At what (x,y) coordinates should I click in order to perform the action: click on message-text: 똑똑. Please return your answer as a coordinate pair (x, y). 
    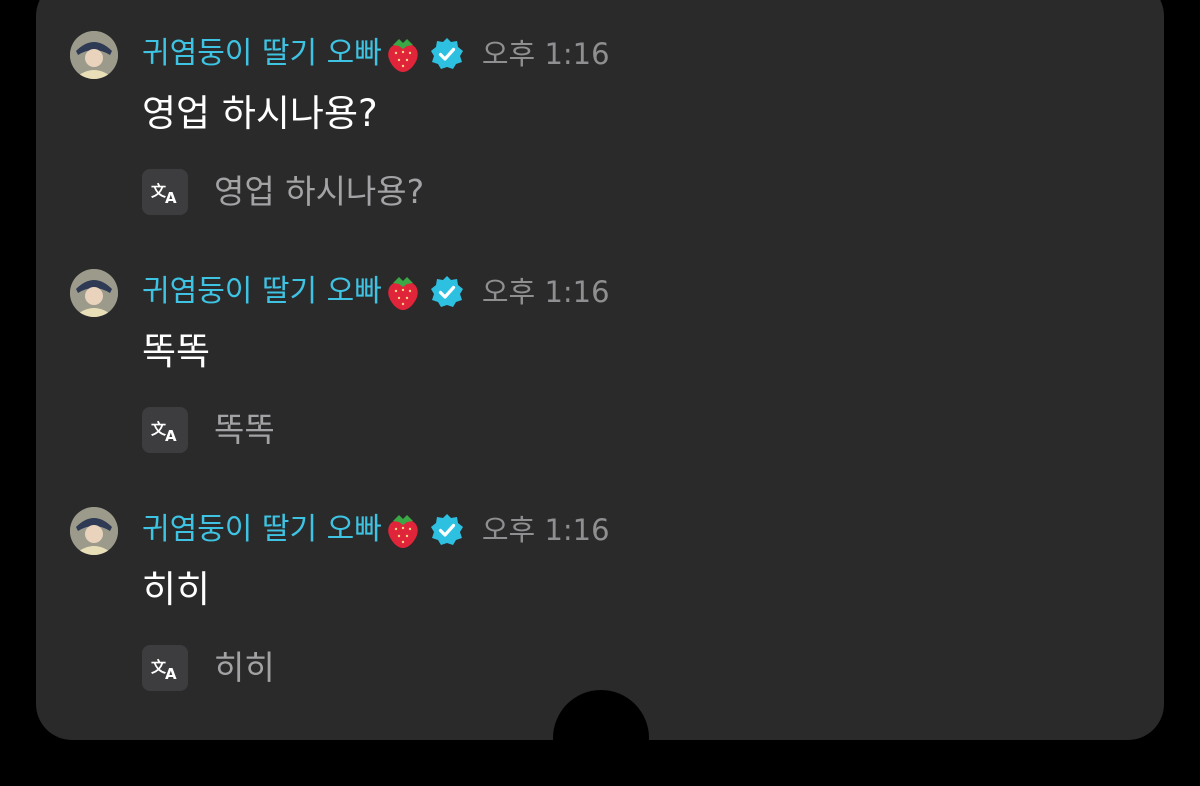
    Looking at the image, I should click on (176, 351).